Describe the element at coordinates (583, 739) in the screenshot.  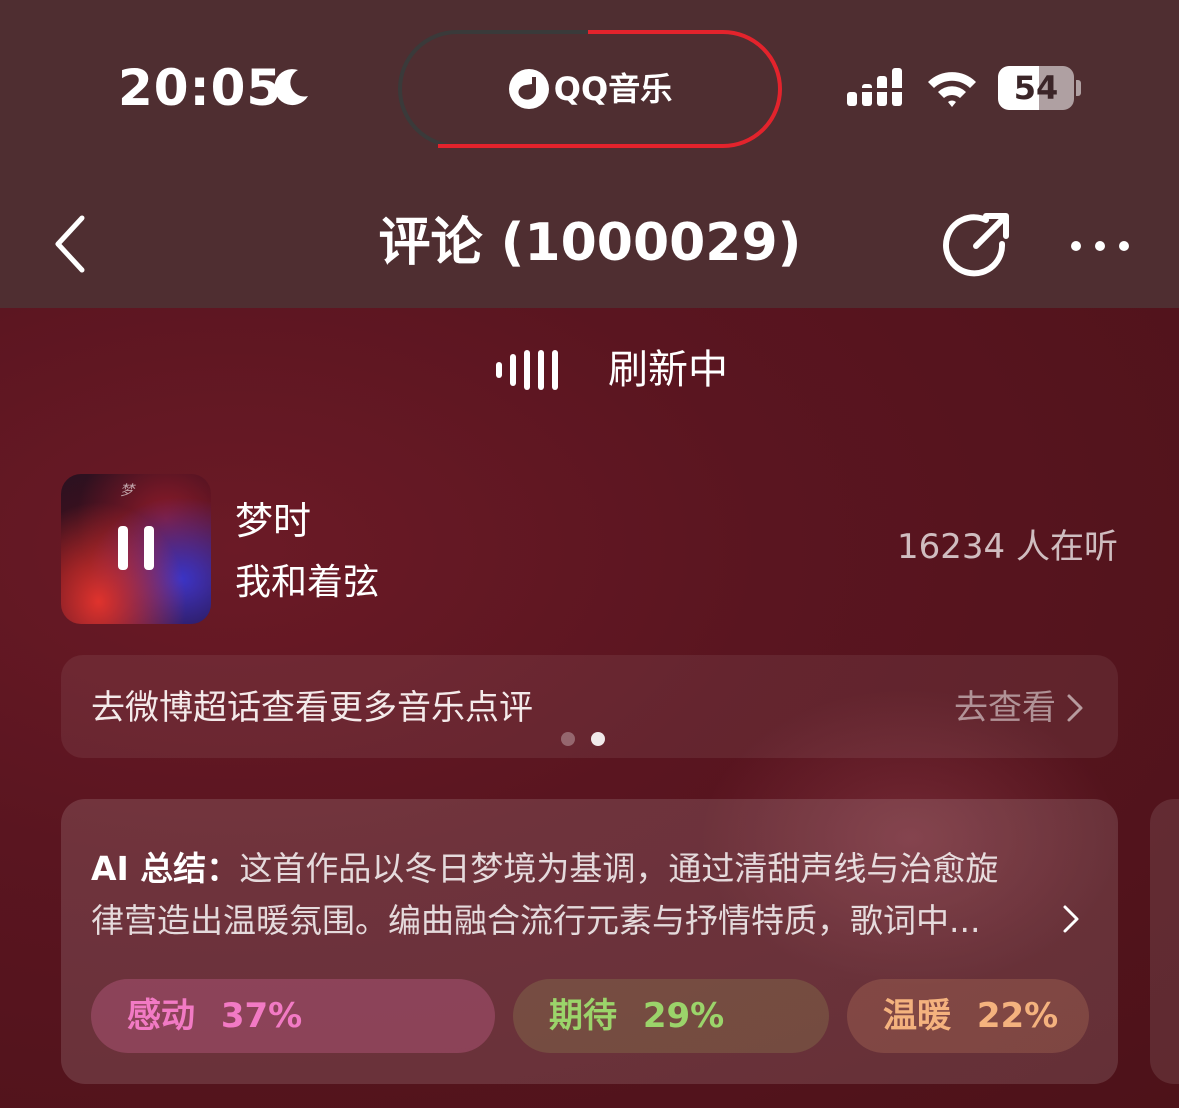
I see `page-indicator` at that location.